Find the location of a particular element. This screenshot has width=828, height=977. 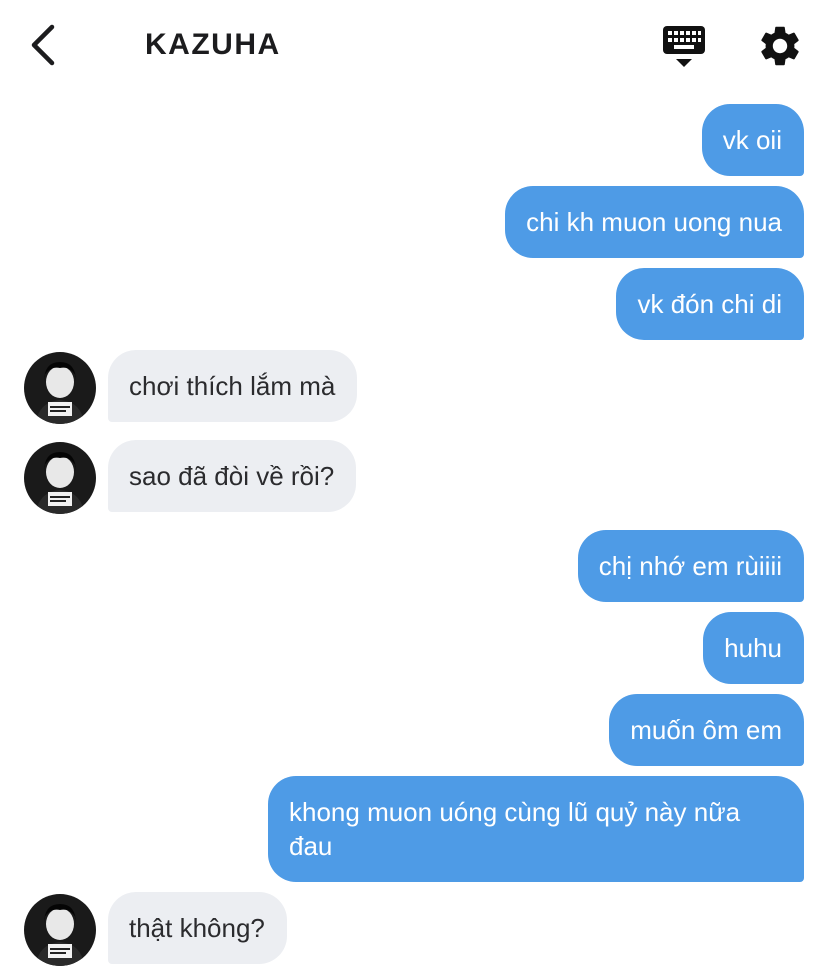

message-bubble-outgoing: huhu is located at coordinates (753, 648).